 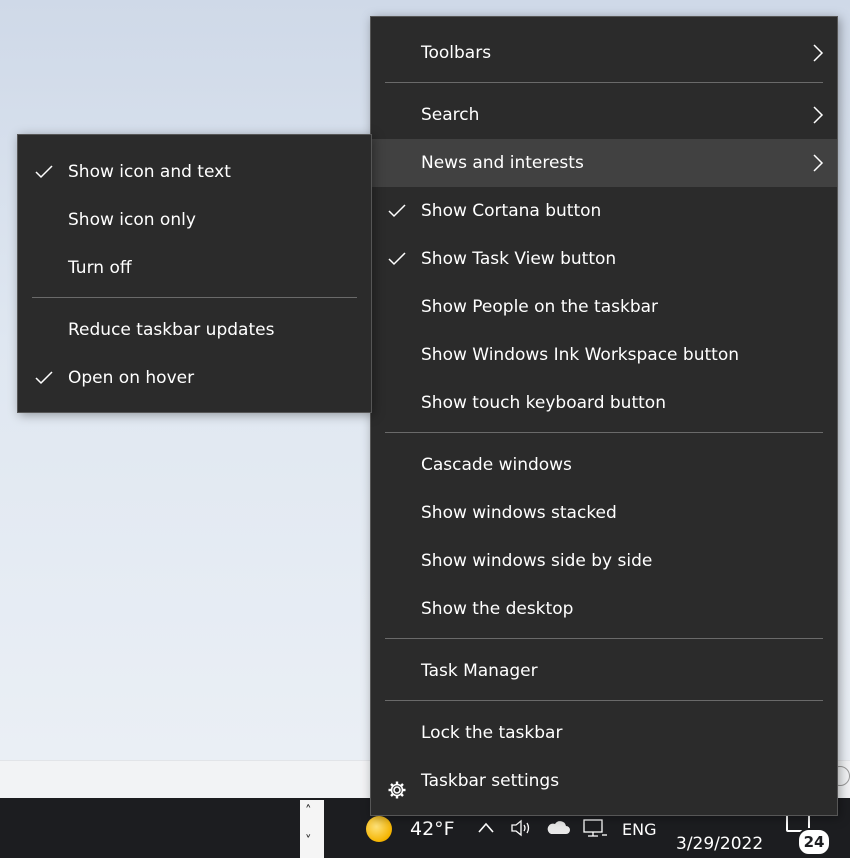 What do you see at coordinates (432, 829) in the screenshot?
I see `weather-temperature: 42°F` at bounding box center [432, 829].